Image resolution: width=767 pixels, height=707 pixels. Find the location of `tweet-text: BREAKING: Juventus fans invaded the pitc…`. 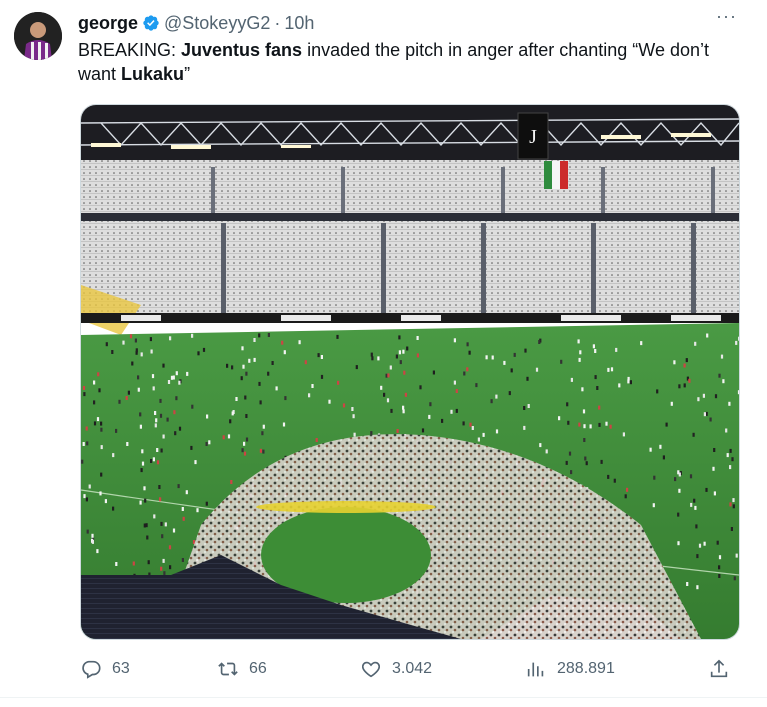

tweet-text: BREAKING: Juventus fans invaded the pitc… is located at coordinates (408, 62).